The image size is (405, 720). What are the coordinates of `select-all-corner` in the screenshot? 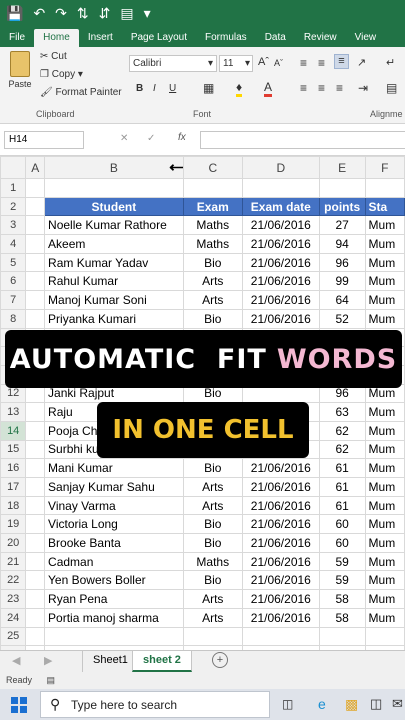 It's located at (13, 167).